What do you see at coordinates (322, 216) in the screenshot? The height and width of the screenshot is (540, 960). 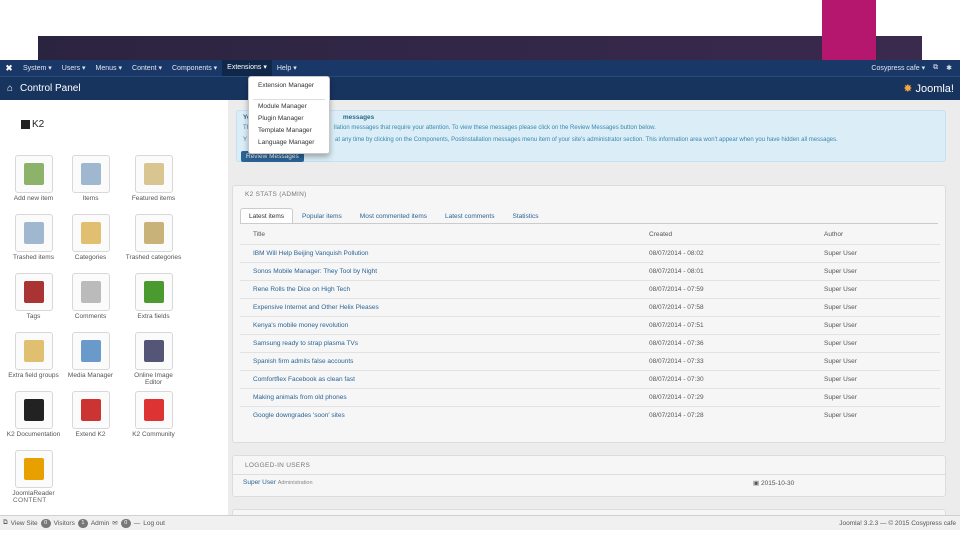 I see `tab-popular-items: Popular items` at bounding box center [322, 216].